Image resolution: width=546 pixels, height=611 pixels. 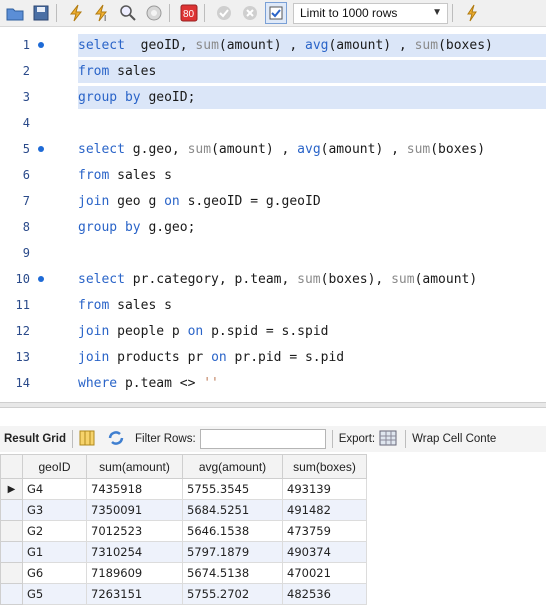 What do you see at coordinates (54, 531) in the screenshot?
I see `table-cell: G2` at bounding box center [54, 531].